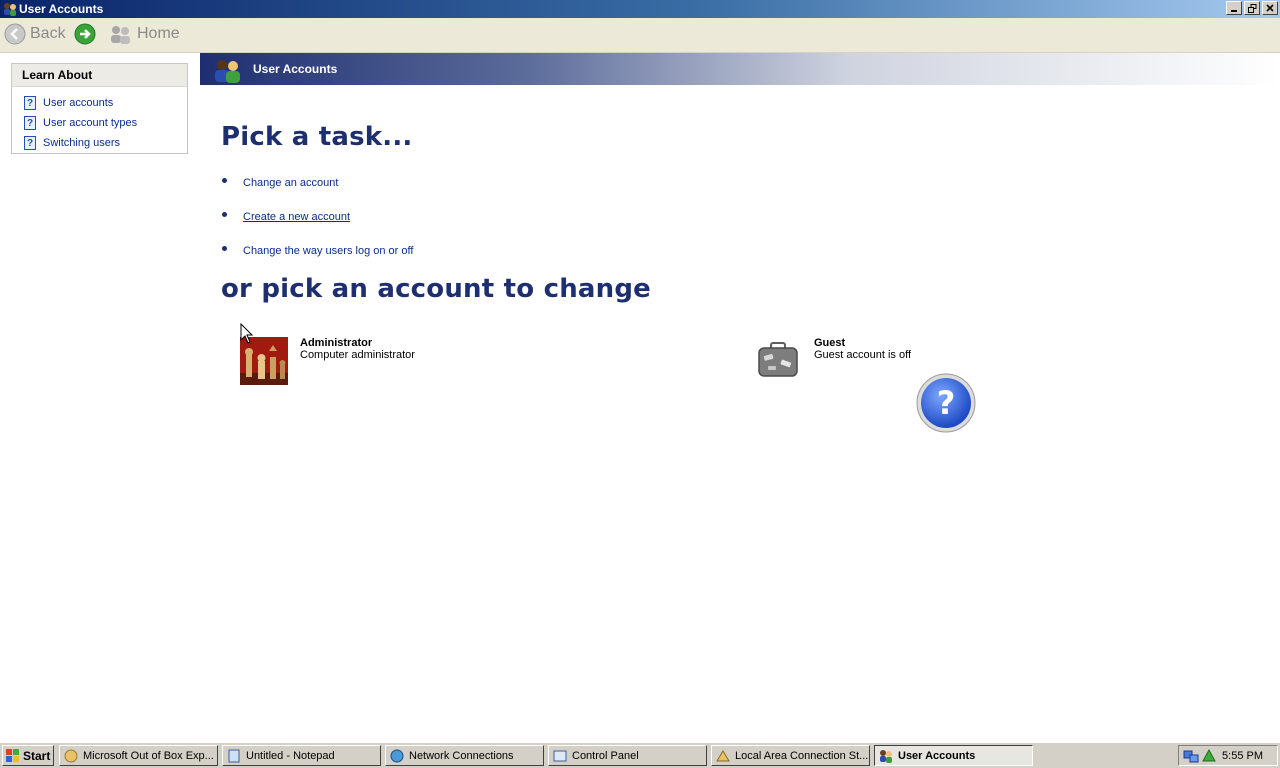 This screenshot has width=1280, height=768. I want to click on task-change-logon: Change the way users log on or off, so click(317, 251).